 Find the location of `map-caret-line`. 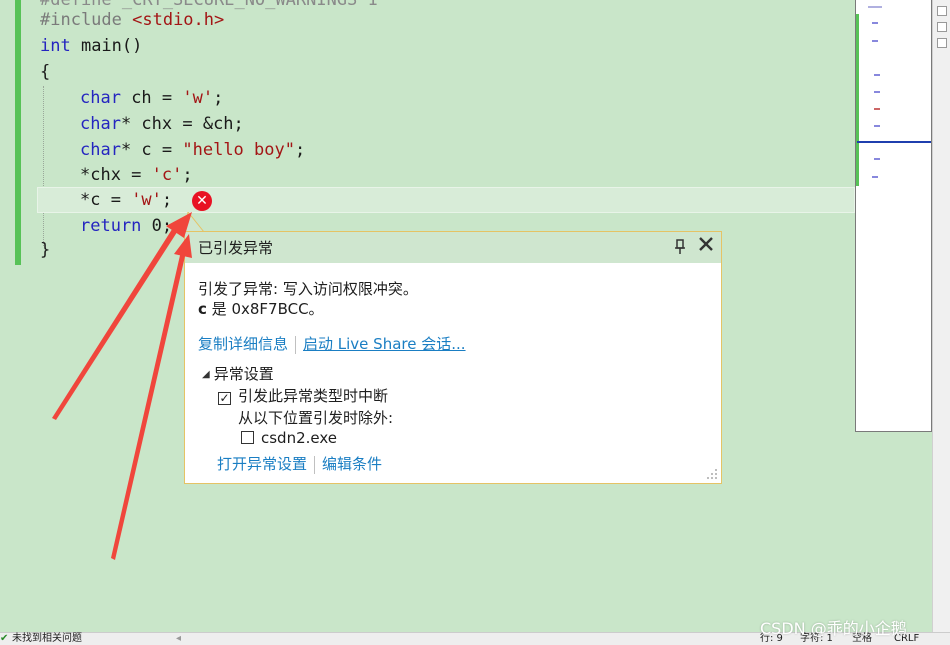

map-caret-line is located at coordinates (894, 142).